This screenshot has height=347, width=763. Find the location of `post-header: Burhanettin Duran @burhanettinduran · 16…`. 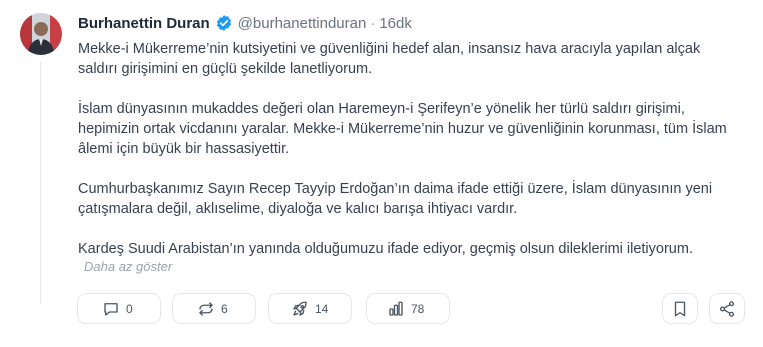

post-header: Burhanettin Duran @burhanettinduran · 16… is located at coordinates (245, 23).